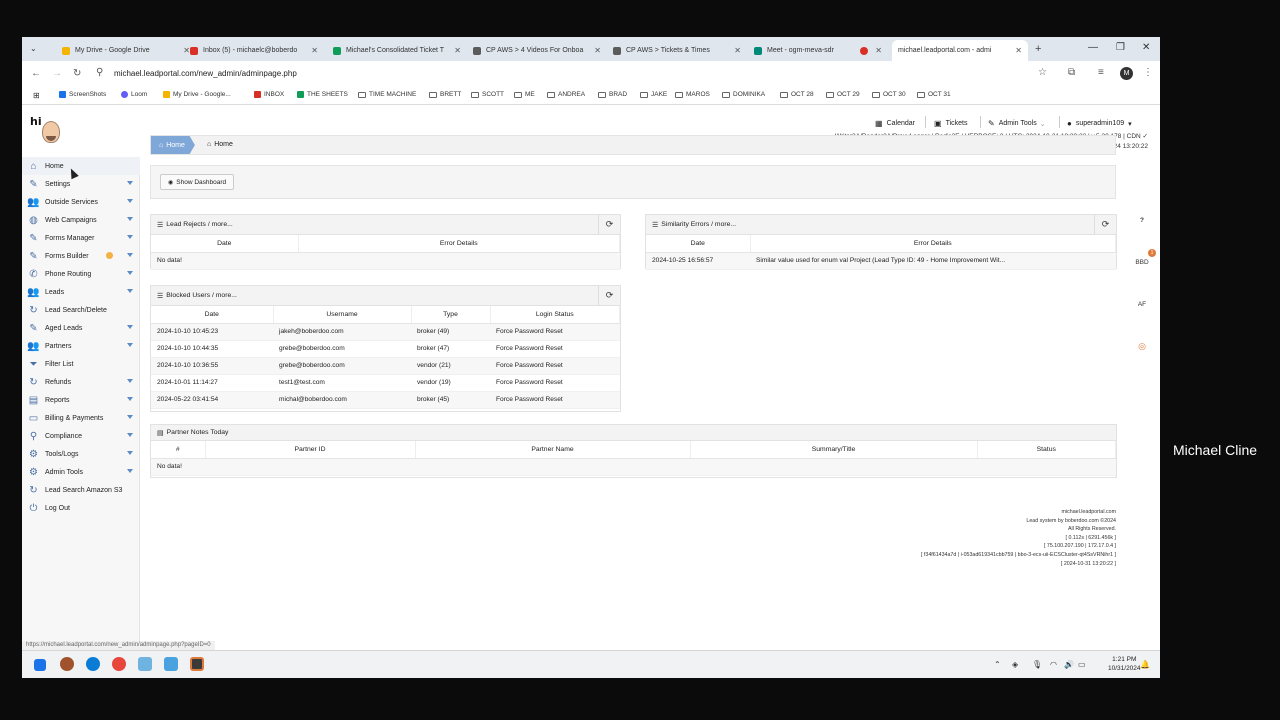 The height and width of the screenshot is (720, 1280). Describe the element at coordinates (1120, 47) in the screenshot. I see `maximize-button: ❐` at that location.